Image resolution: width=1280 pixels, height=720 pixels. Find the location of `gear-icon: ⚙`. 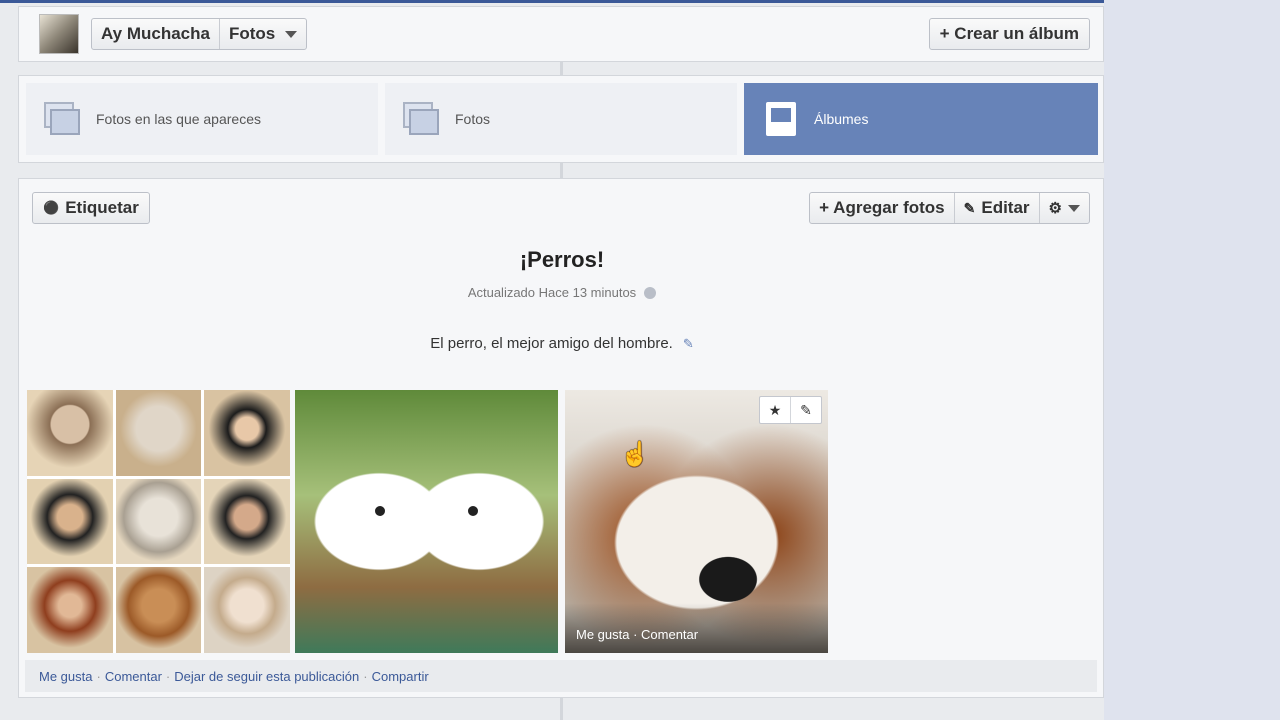

gear-icon: ⚙ is located at coordinates (1055, 208).